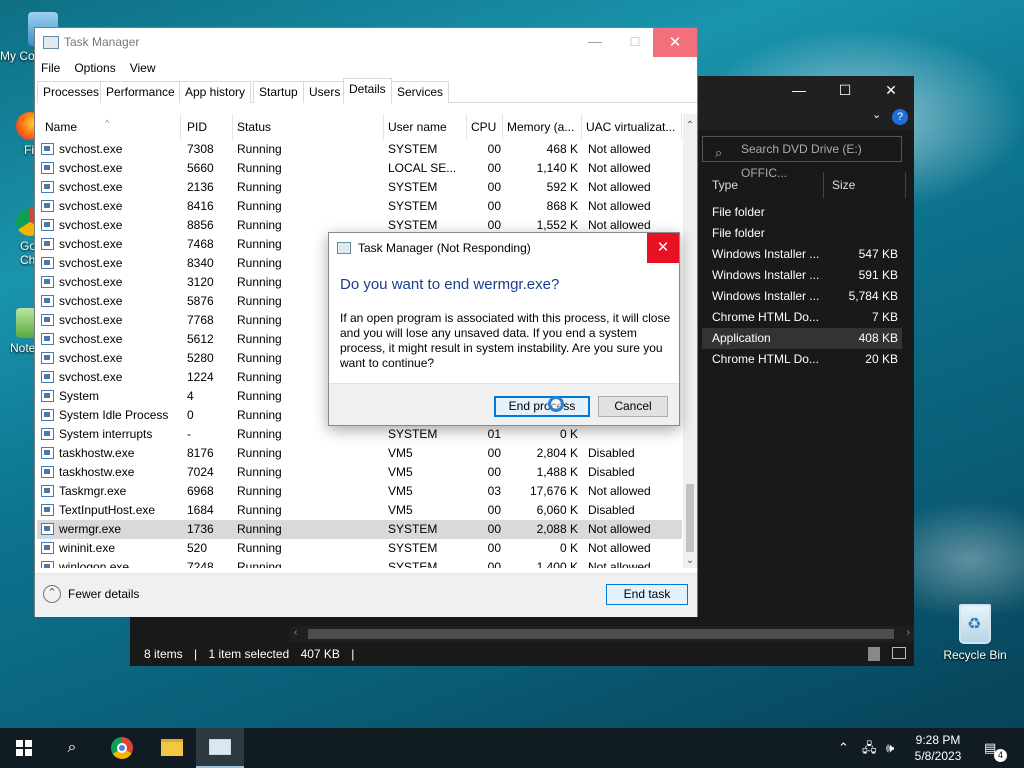 The width and height of the screenshot is (1024, 768). Describe the element at coordinates (295, 632) in the screenshot. I see `scroll-left-icon: ‹` at that location.